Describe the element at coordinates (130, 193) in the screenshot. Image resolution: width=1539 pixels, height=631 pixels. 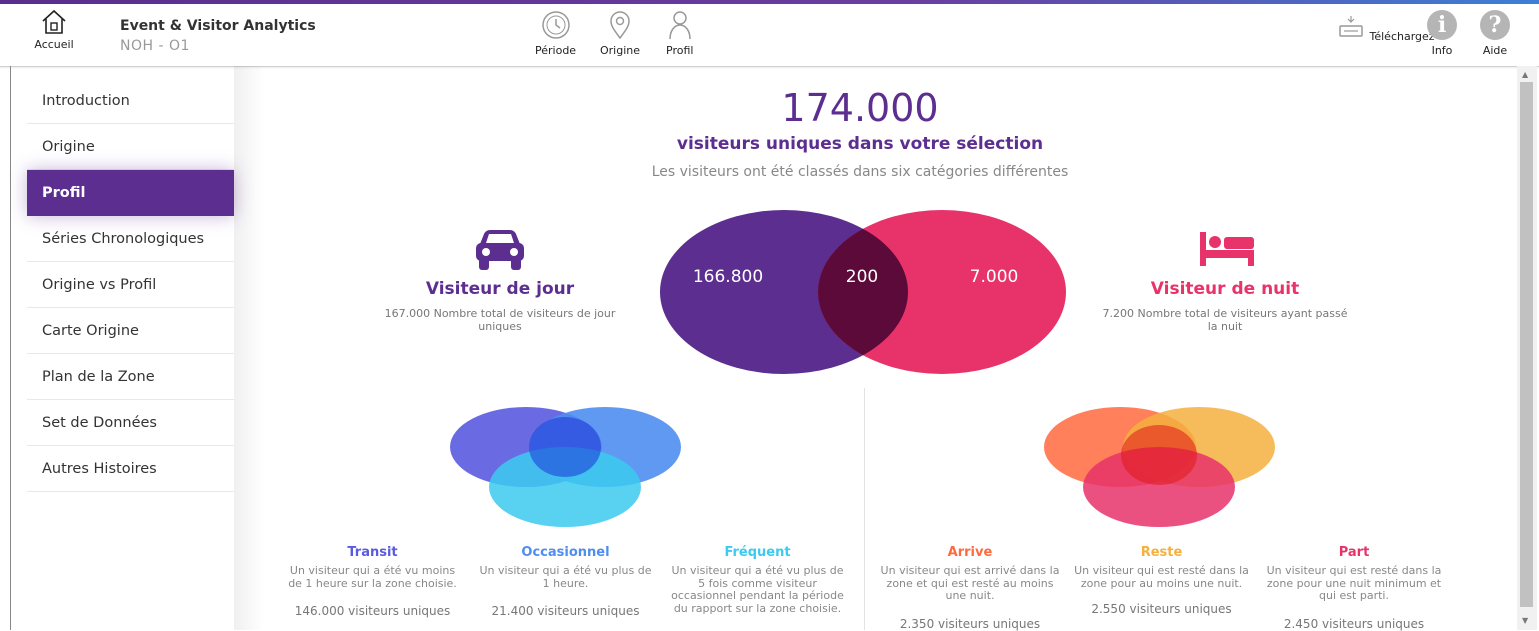
I see `sidebar-item-profil: Profil` at that location.